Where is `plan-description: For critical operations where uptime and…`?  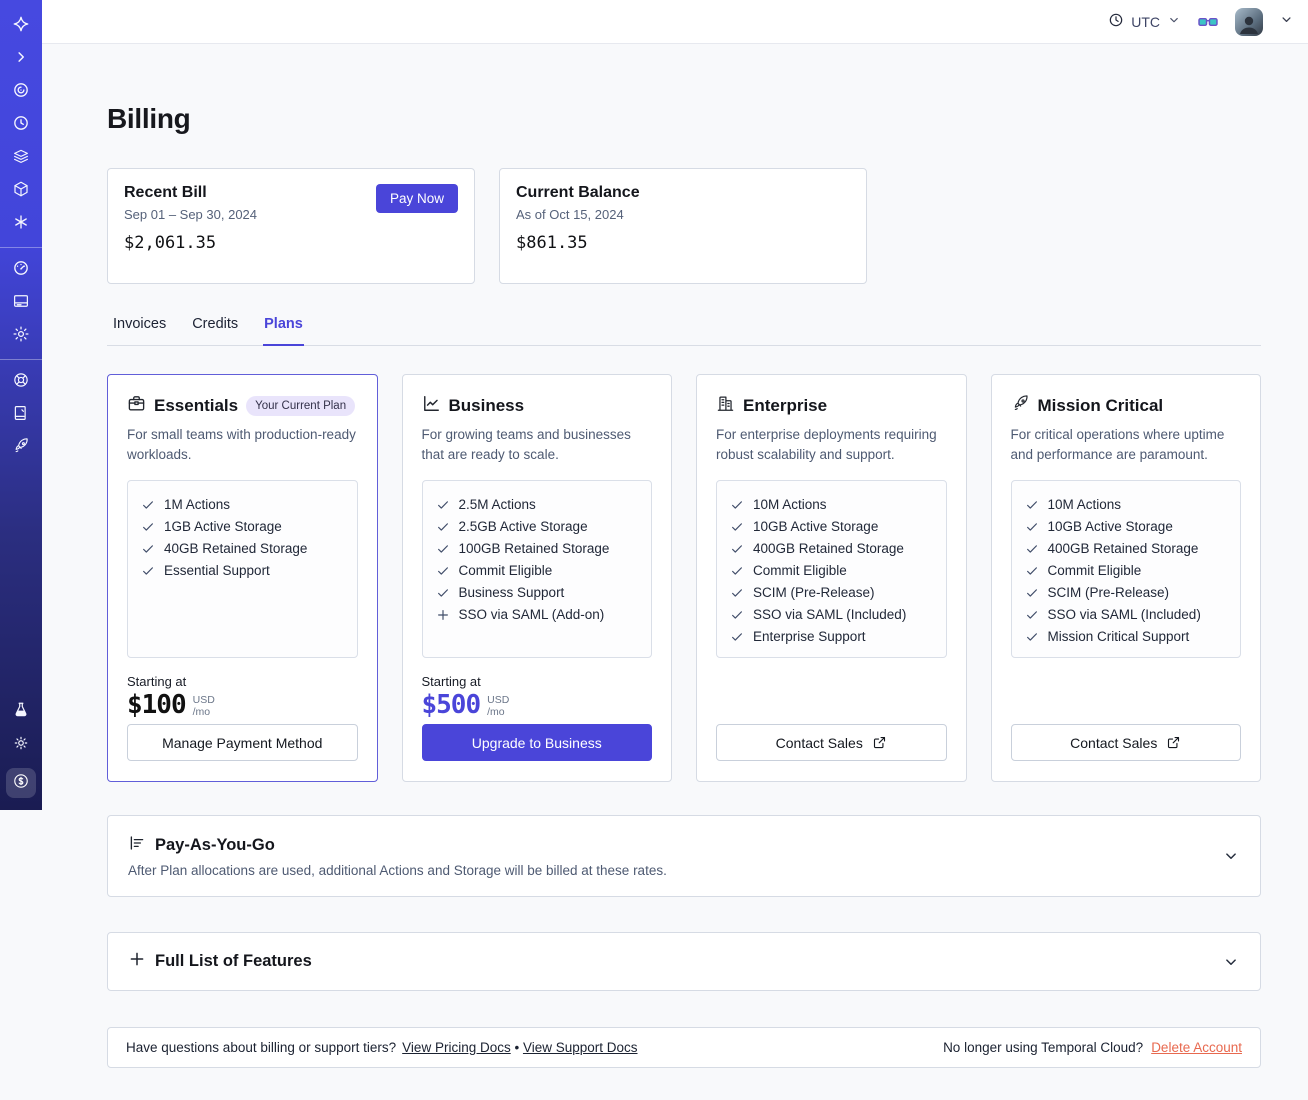 plan-description: For critical operations where uptime and… is located at coordinates (1117, 445).